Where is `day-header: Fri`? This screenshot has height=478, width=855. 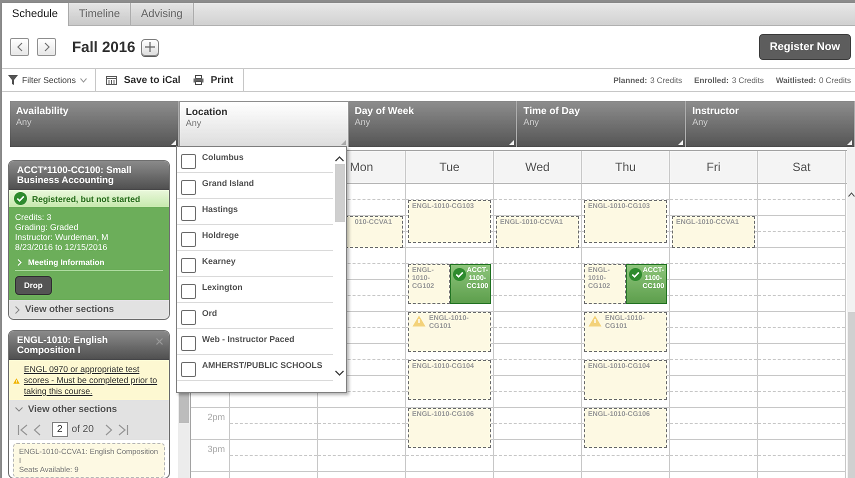 day-header: Fri is located at coordinates (713, 167).